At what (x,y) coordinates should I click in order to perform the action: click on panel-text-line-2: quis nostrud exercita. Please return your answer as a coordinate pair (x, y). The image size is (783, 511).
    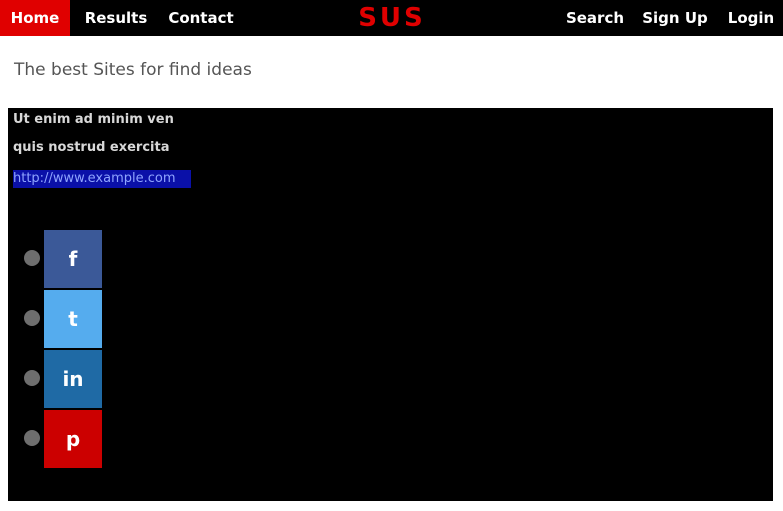
    Looking at the image, I should click on (91, 147).